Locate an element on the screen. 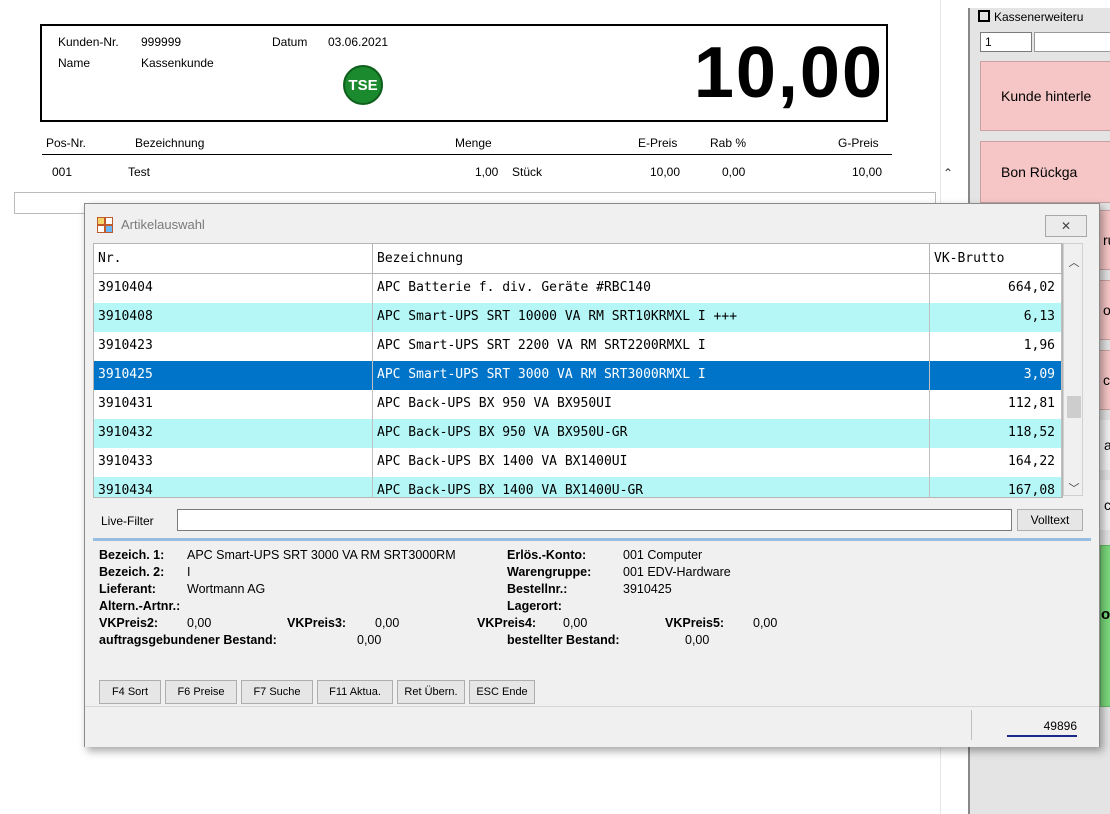 This screenshot has height=814, width=1110. lieferant-label: Lieferant: is located at coordinates (127, 589).